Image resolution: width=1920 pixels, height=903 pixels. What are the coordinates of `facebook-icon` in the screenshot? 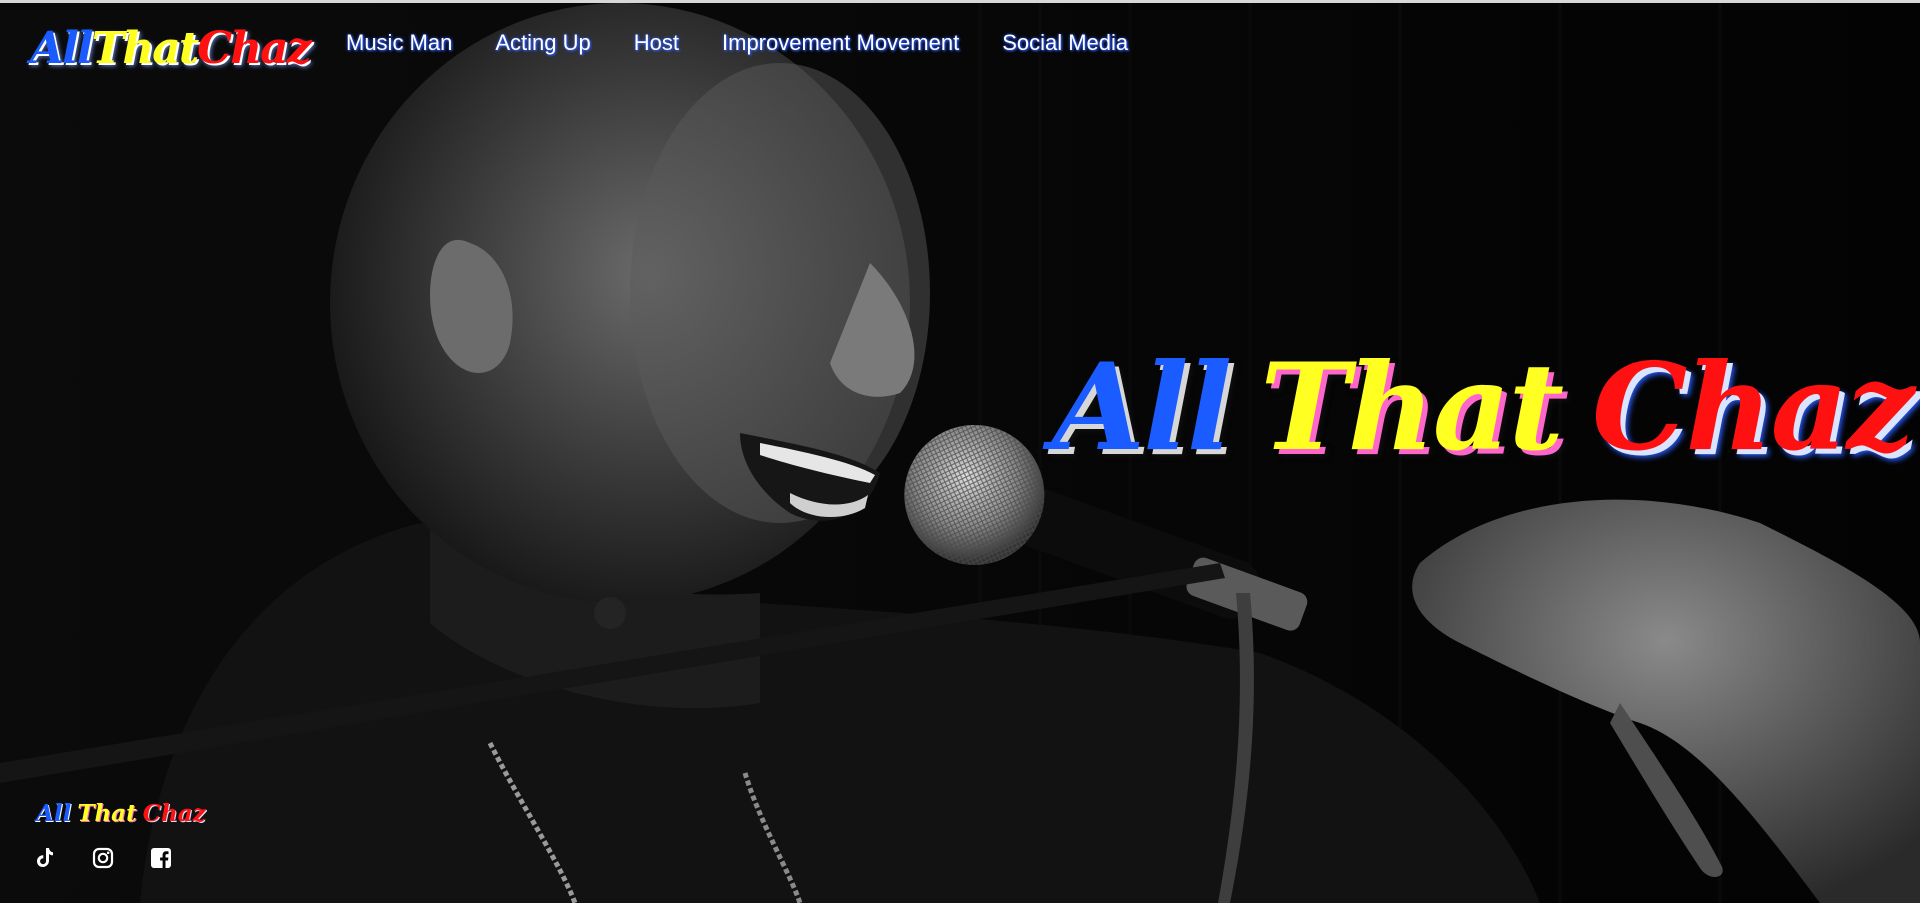 It's located at (161, 858).